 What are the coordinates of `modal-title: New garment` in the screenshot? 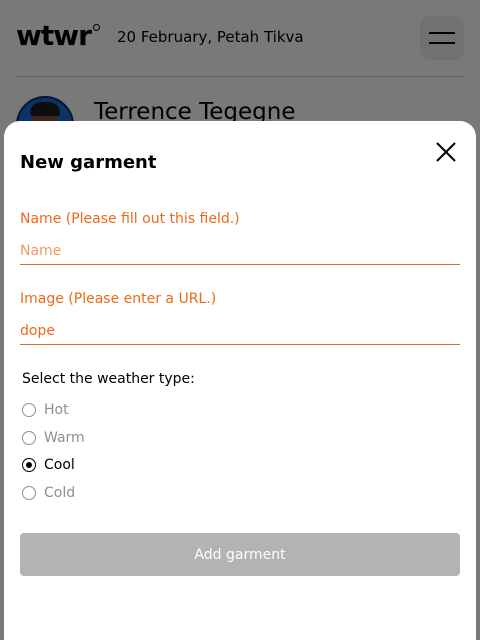 It's located at (88, 162).